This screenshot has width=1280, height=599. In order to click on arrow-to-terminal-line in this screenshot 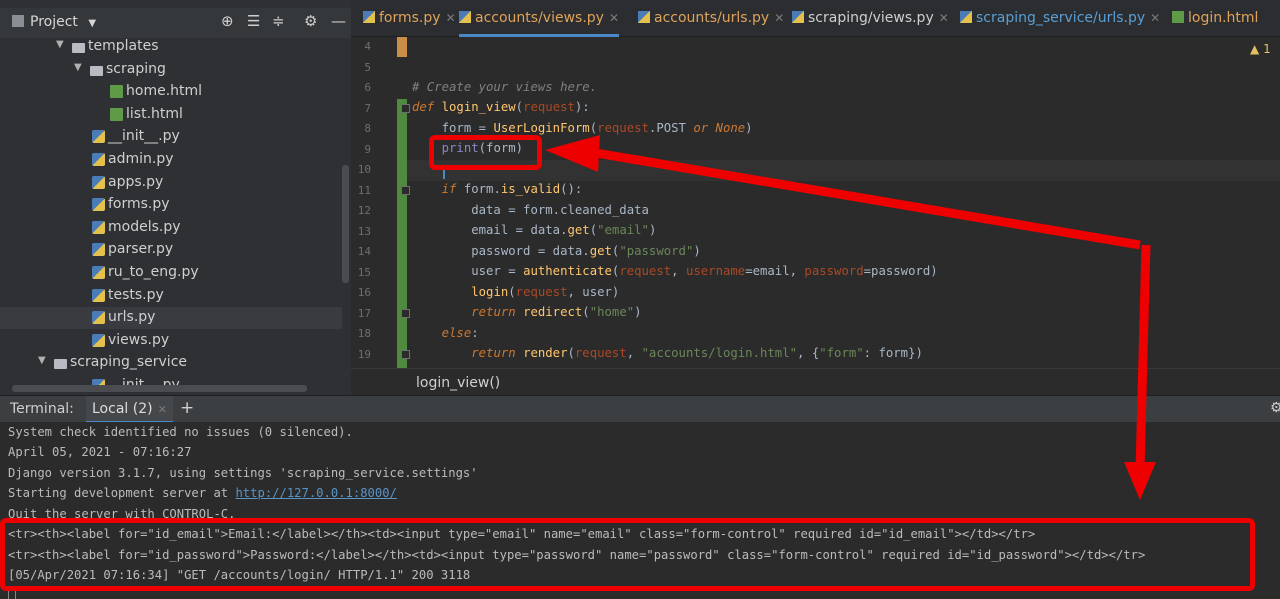, I will do `click(1143, 357)`.